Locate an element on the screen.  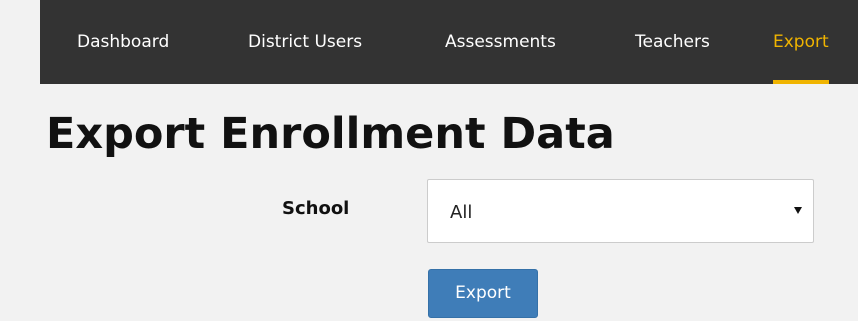
nav-item-export-label: Export is located at coordinates (801, 42).